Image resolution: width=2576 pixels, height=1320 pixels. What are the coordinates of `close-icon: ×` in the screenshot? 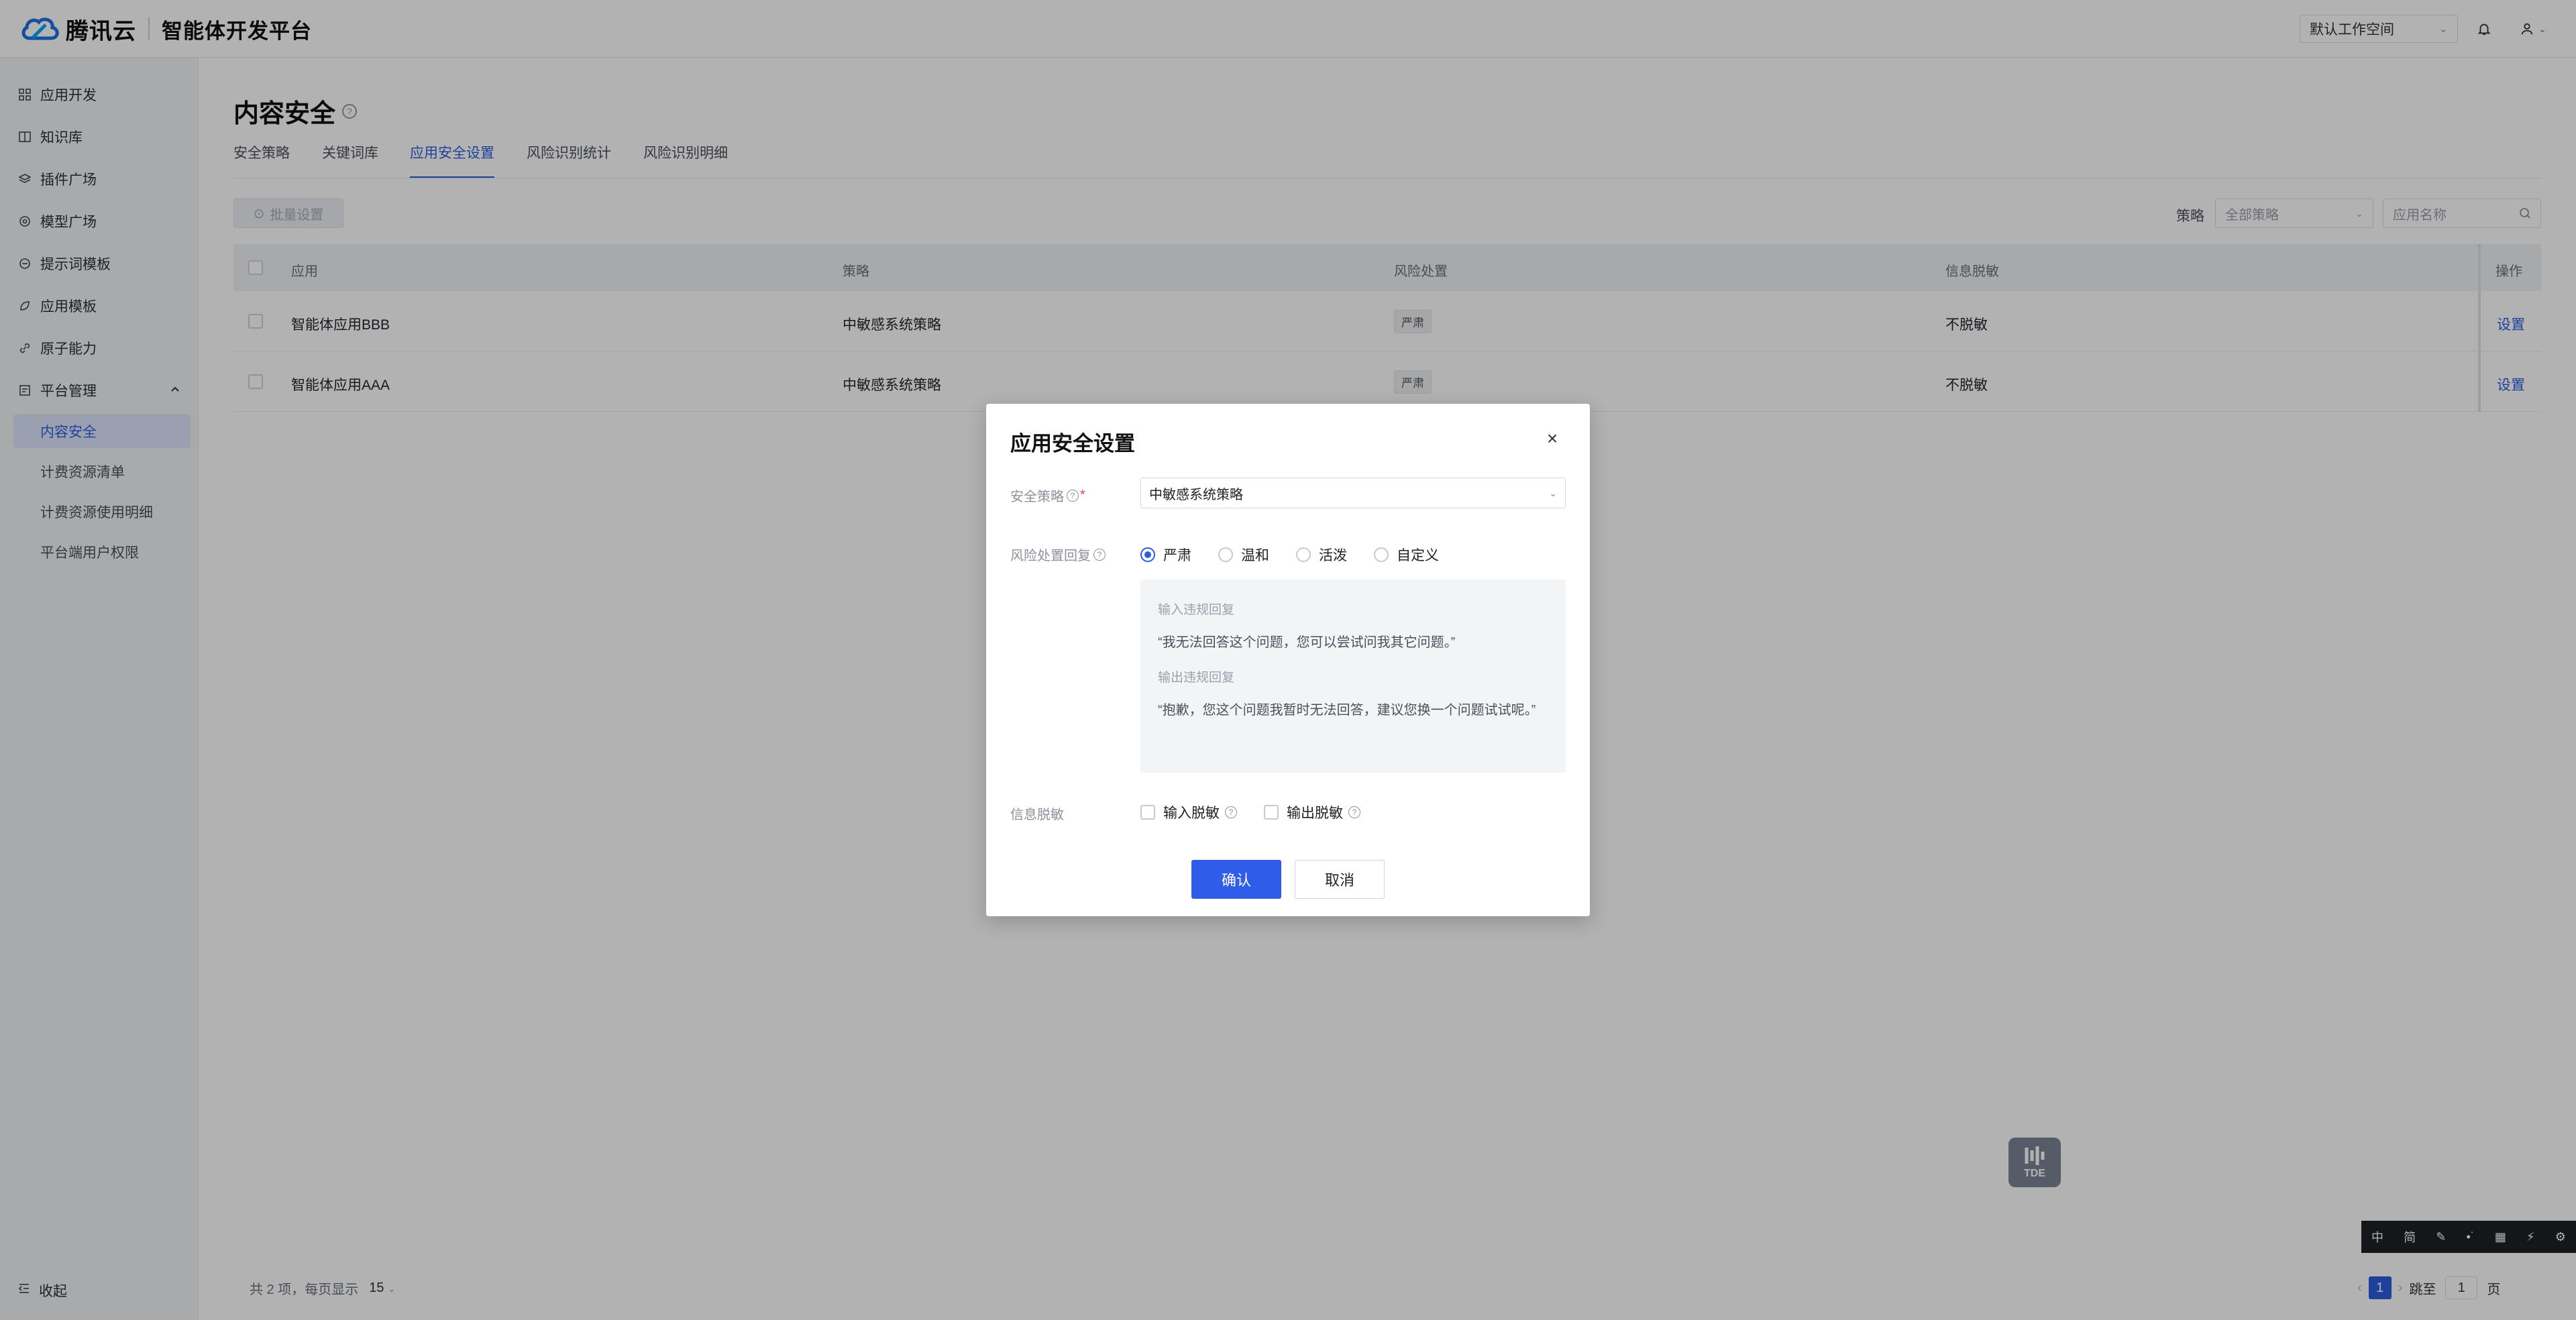 It's located at (1552, 438).